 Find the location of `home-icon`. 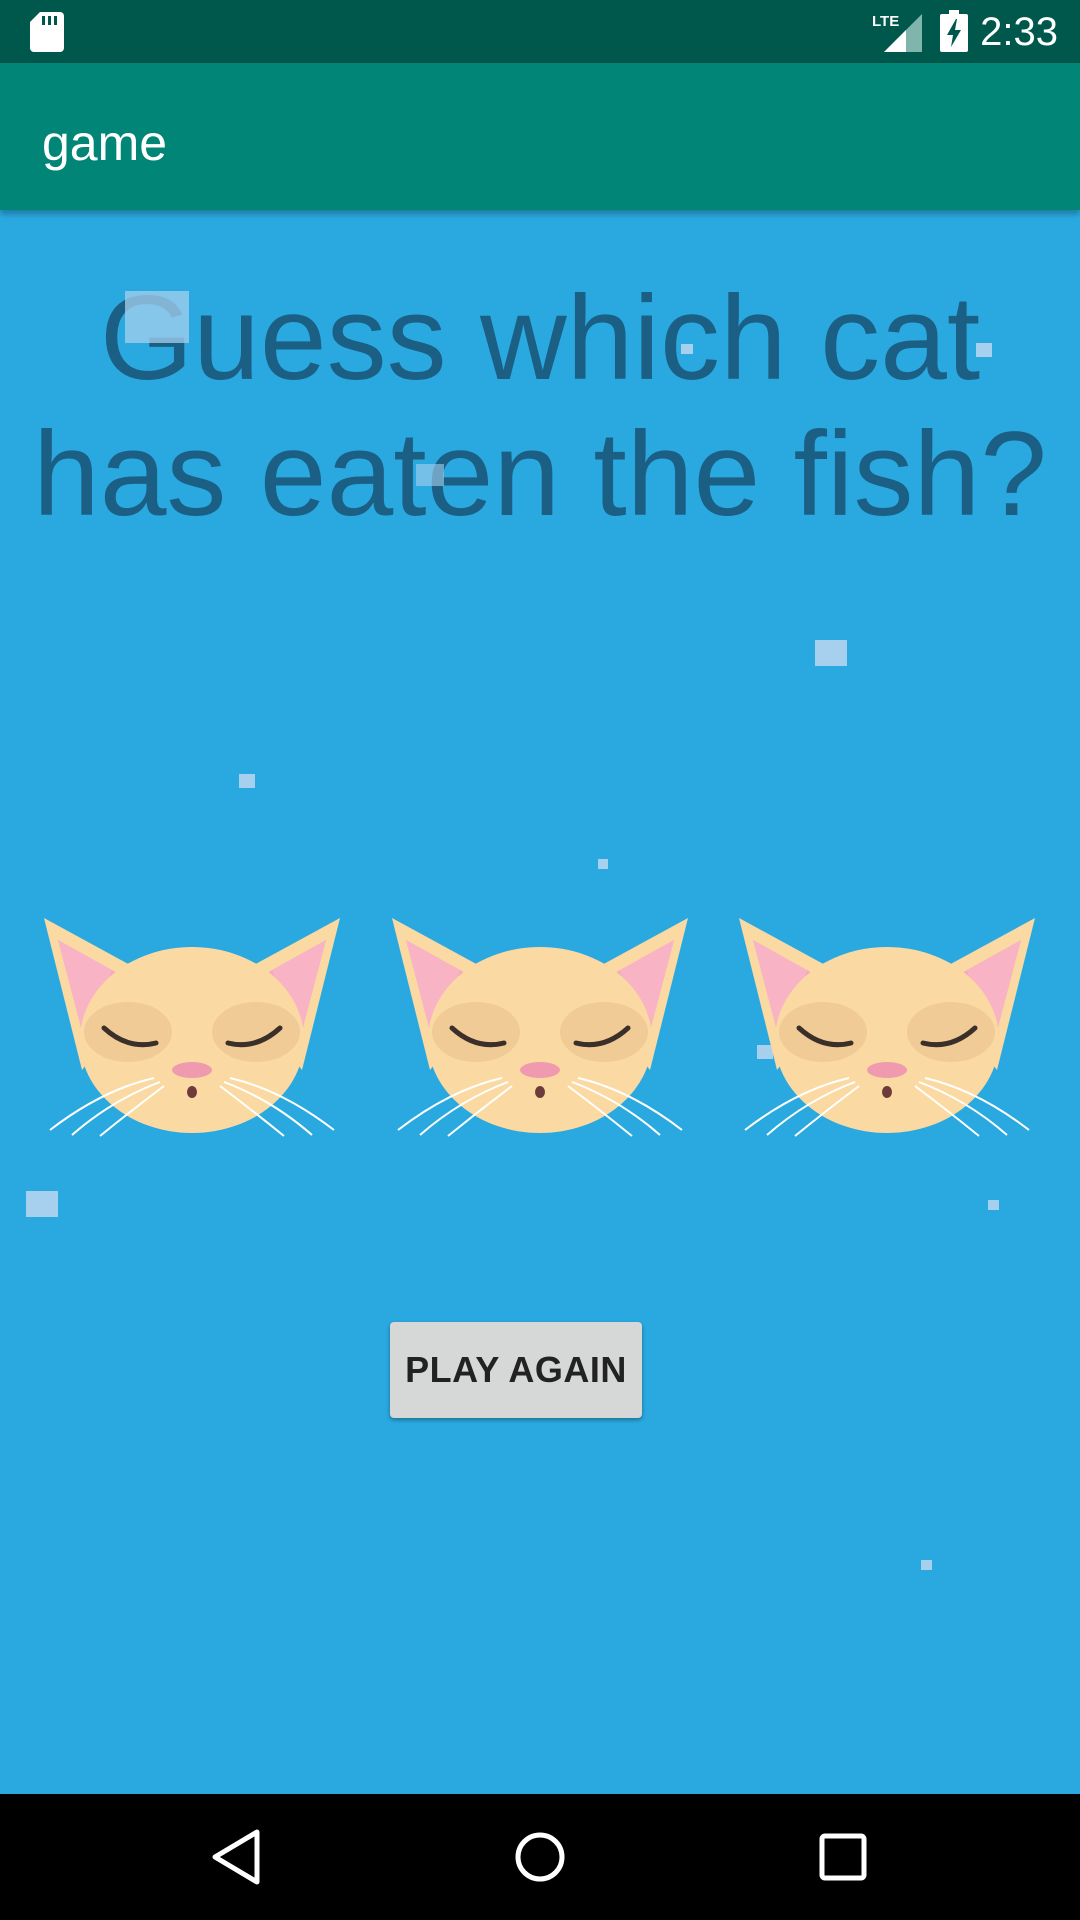

home-icon is located at coordinates (540, 1857).